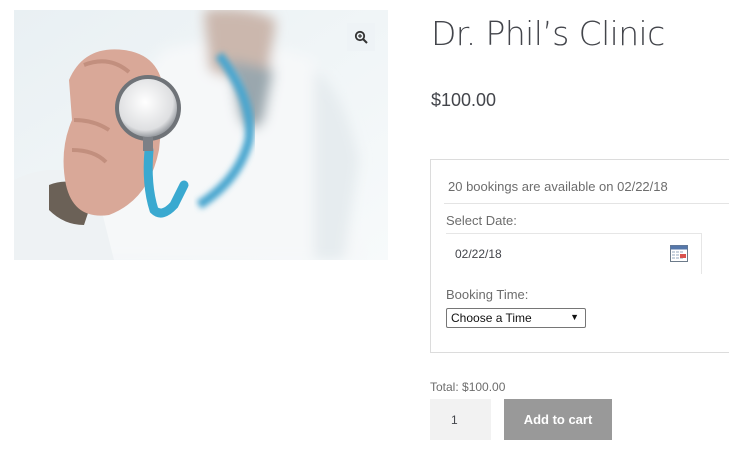 The image size is (729, 454). I want to click on availability-text: 20 bookings are available on 02/22/18, so click(558, 186).